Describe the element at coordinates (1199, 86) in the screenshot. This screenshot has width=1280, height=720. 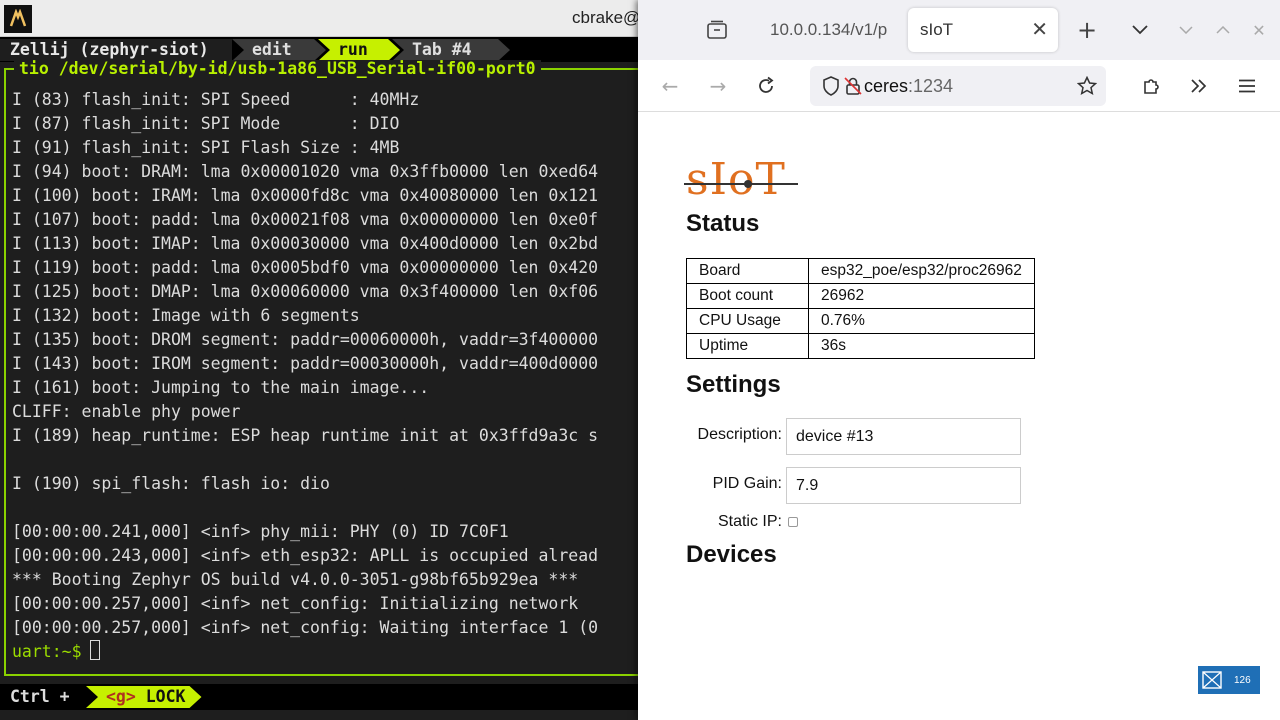
I see `overflow-chevrons-icon` at that location.